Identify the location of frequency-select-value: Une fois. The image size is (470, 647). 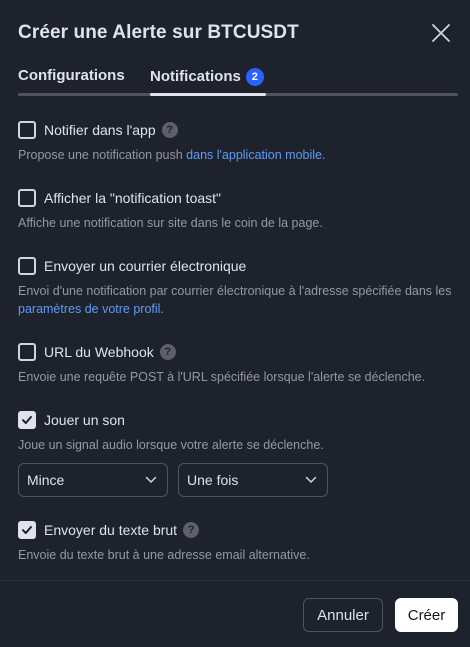
(213, 480).